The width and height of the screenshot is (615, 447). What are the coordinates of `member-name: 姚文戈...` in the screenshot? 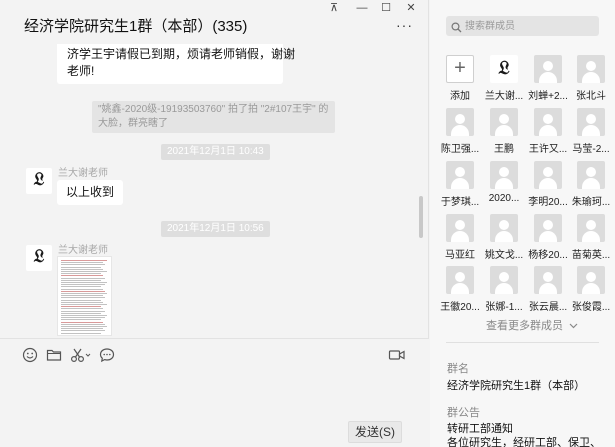 It's located at (504, 255).